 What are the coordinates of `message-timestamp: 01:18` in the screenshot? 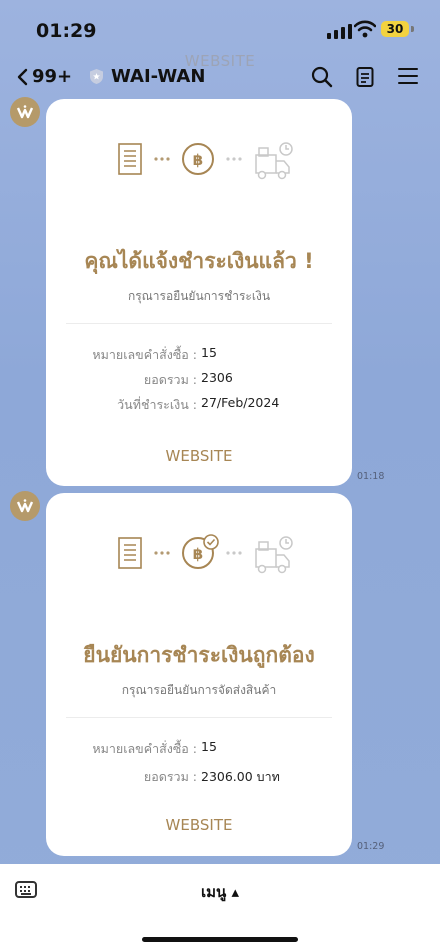 It's located at (371, 476).